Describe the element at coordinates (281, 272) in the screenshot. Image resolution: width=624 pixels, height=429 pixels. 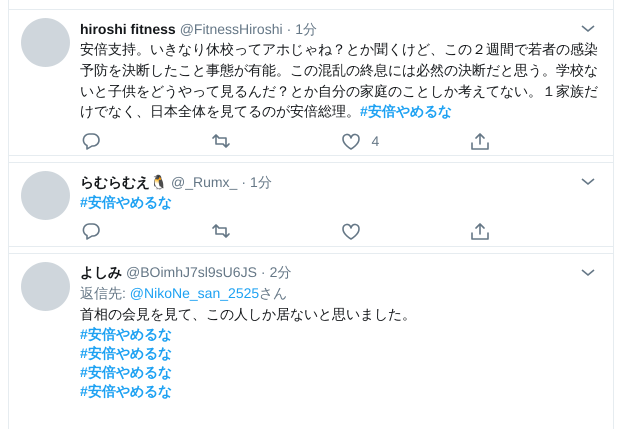
I see `tweet-time: 2分` at that location.